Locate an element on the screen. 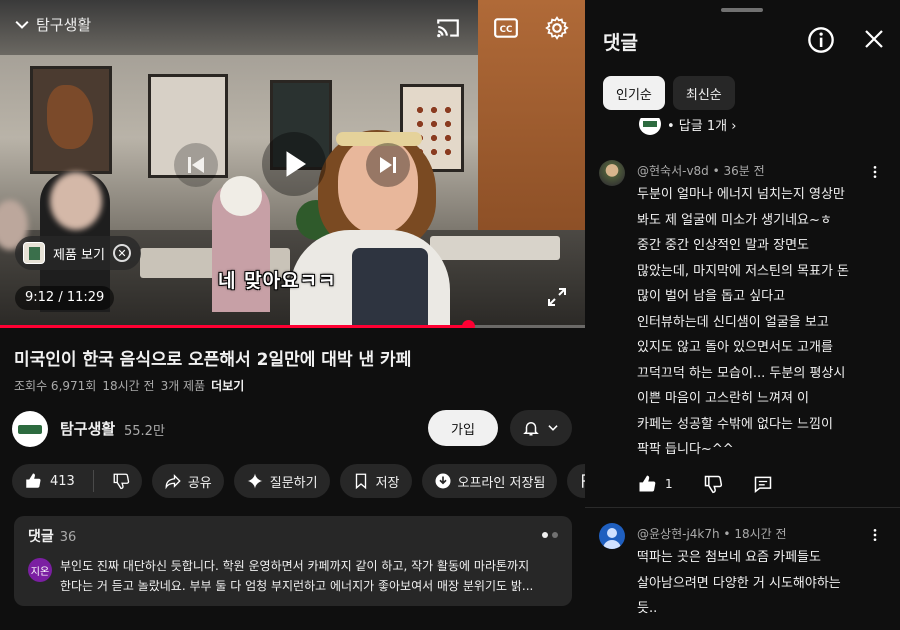  dislike-button is located at coordinates (121, 481).